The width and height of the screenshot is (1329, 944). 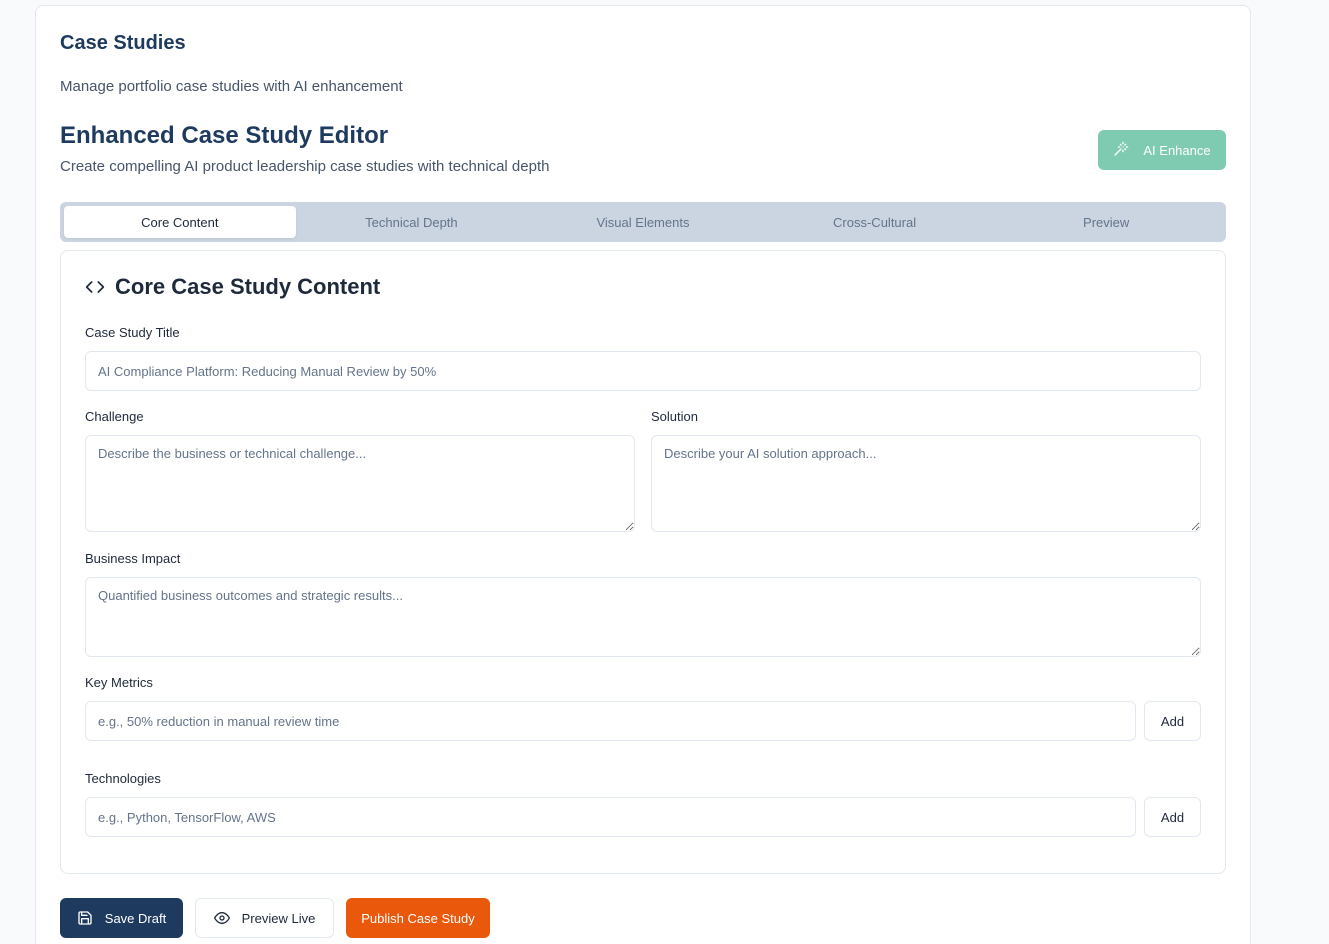 What do you see at coordinates (1106, 222) in the screenshot?
I see `tab-preview: Preview` at bounding box center [1106, 222].